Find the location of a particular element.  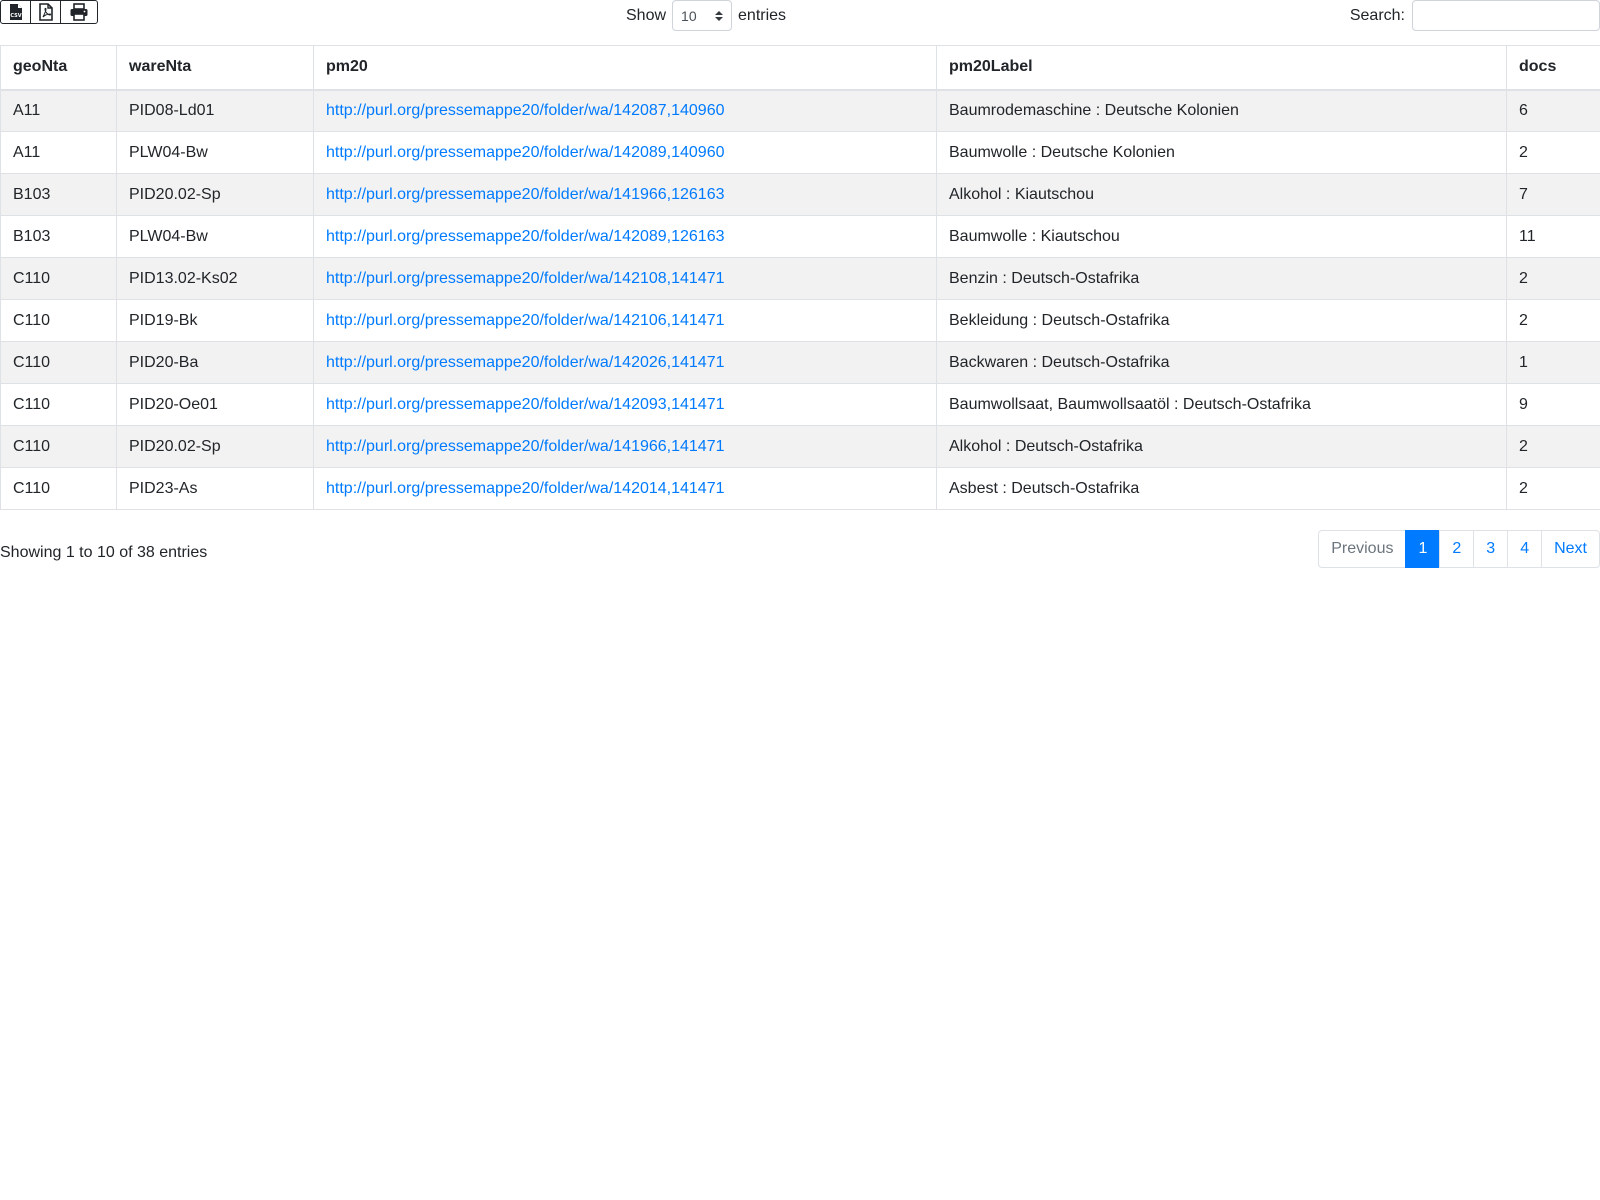

csv-export-button: CSV is located at coordinates (16, 12).